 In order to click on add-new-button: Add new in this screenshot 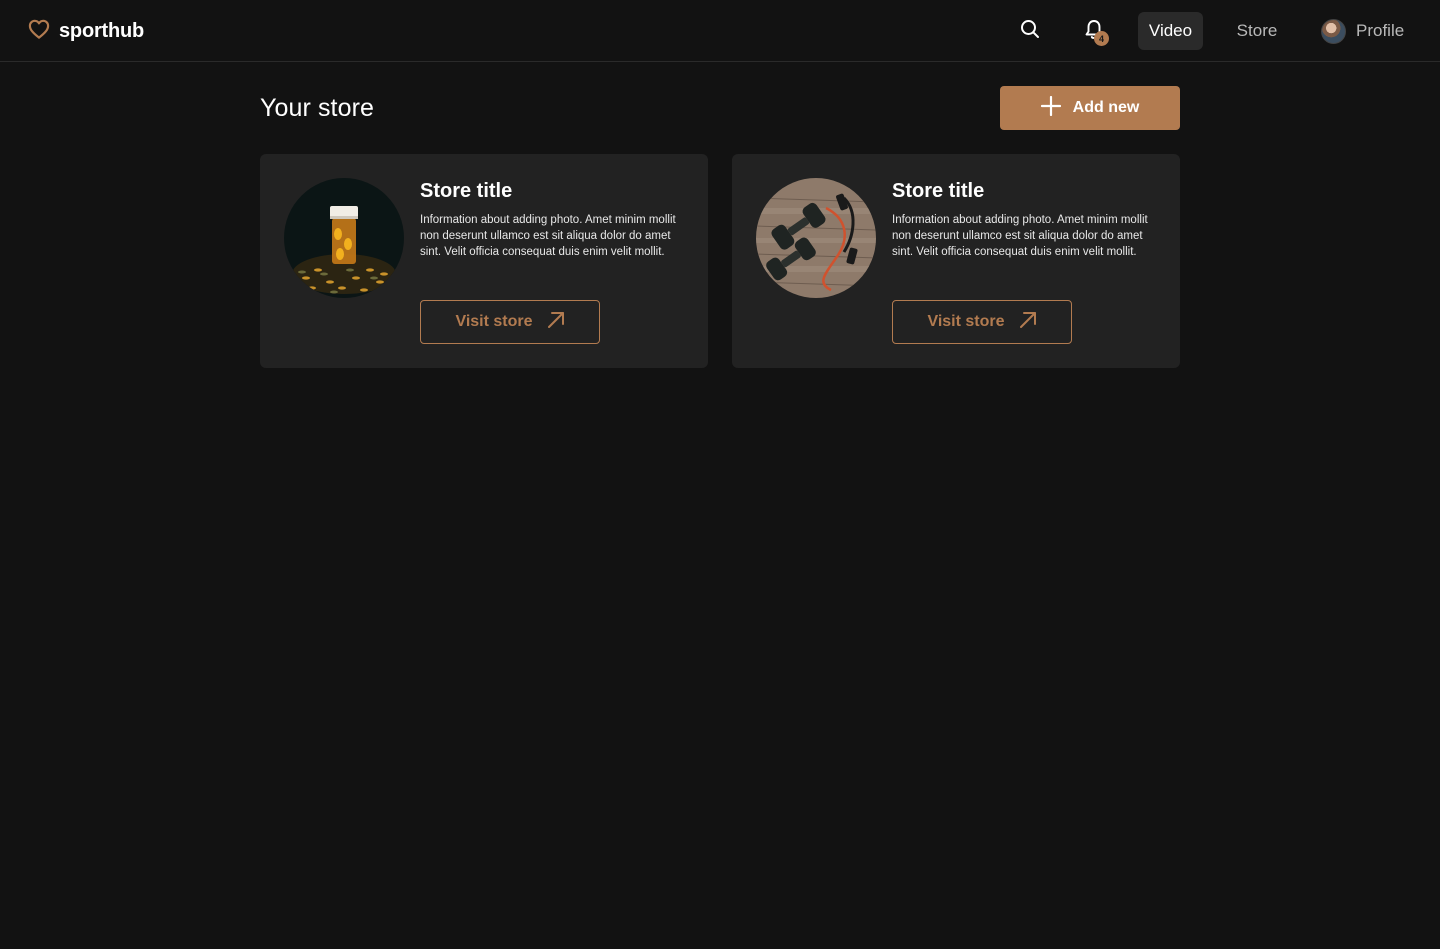, I will do `click(1090, 108)`.